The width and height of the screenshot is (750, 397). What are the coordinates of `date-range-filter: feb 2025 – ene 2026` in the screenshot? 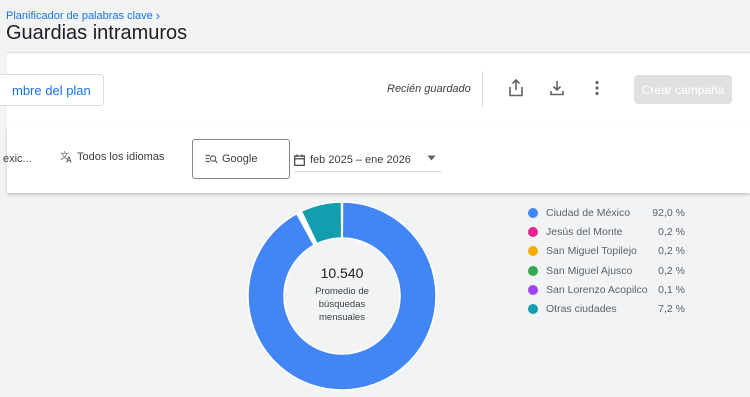 It's located at (368, 160).